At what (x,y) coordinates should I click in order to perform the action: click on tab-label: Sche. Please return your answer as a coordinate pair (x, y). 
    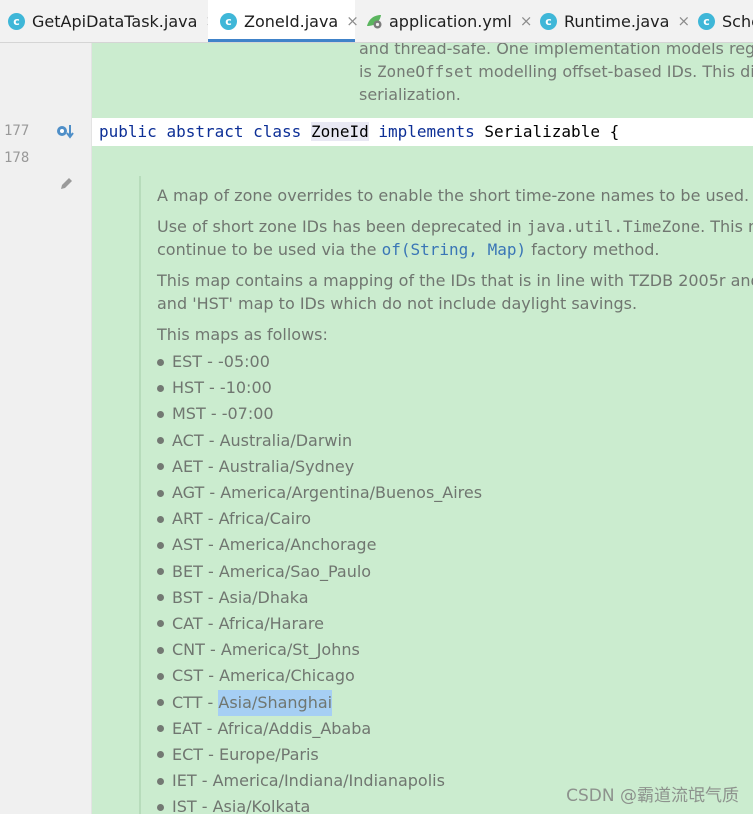
    Looking at the image, I should click on (737, 21).